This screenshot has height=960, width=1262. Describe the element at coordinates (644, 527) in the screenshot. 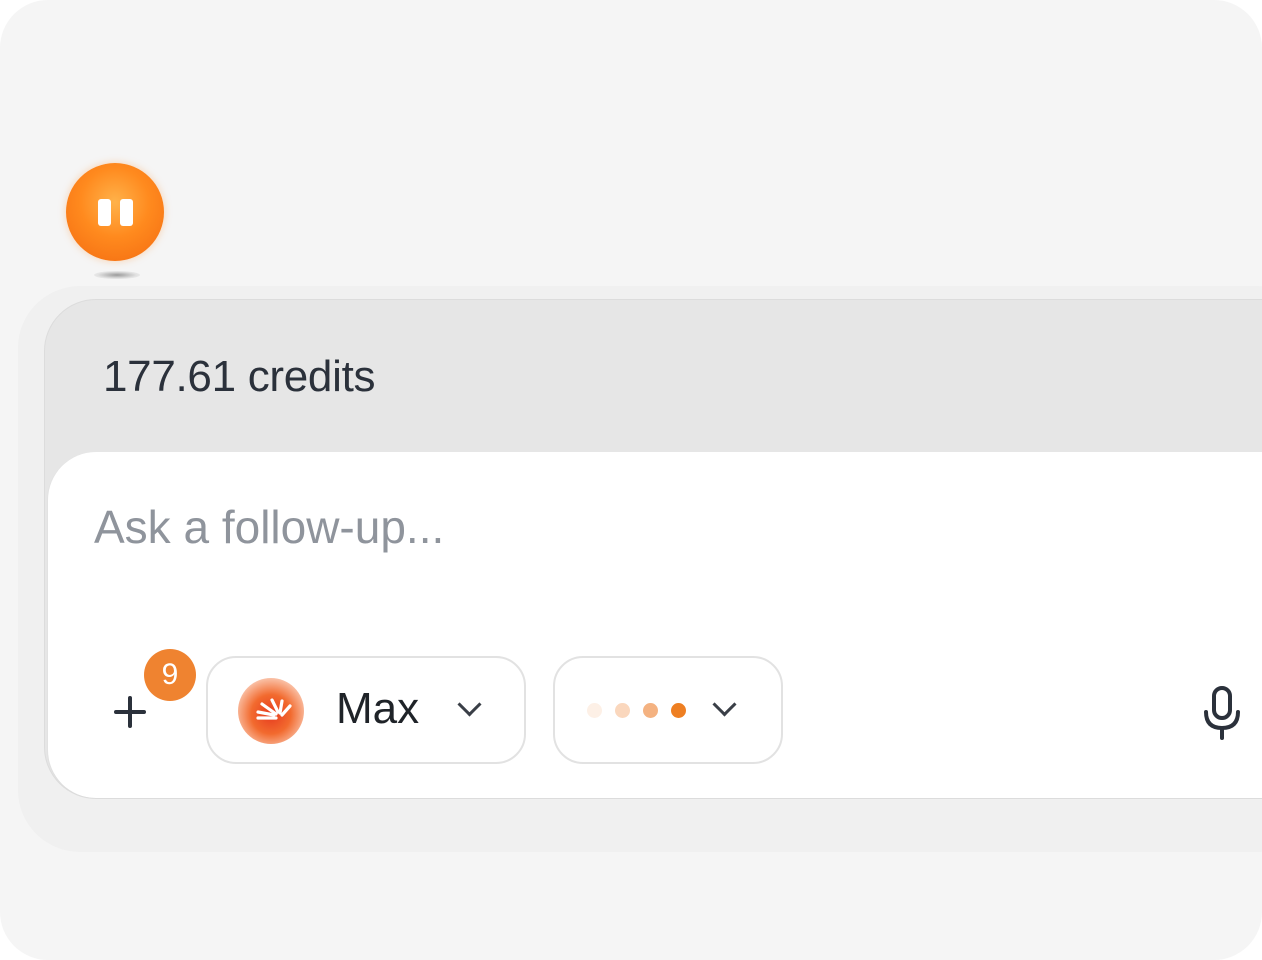

I see `follow-up-input` at that location.